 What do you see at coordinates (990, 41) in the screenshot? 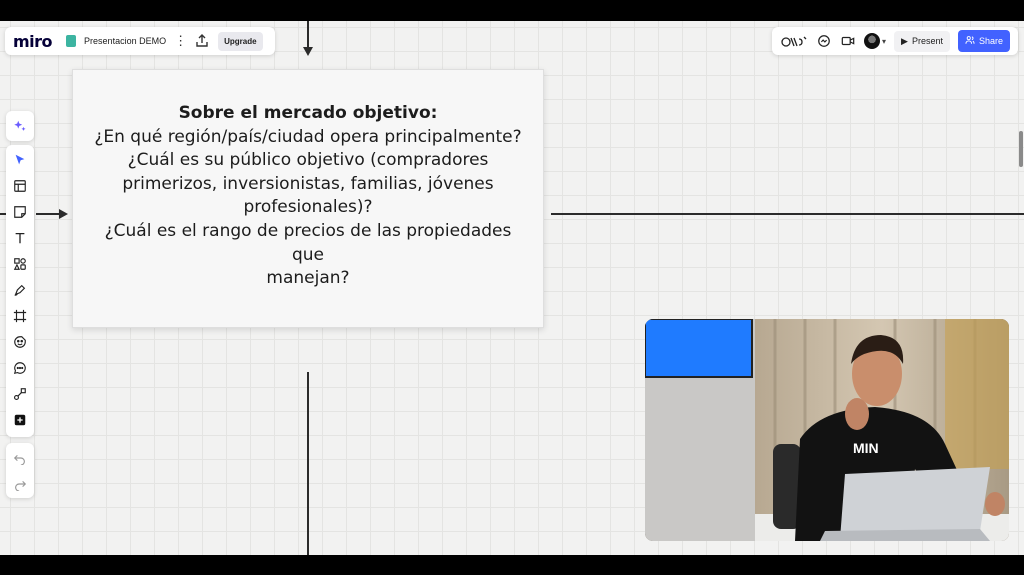
I see `share-label: Share` at bounding box center [990, 41].